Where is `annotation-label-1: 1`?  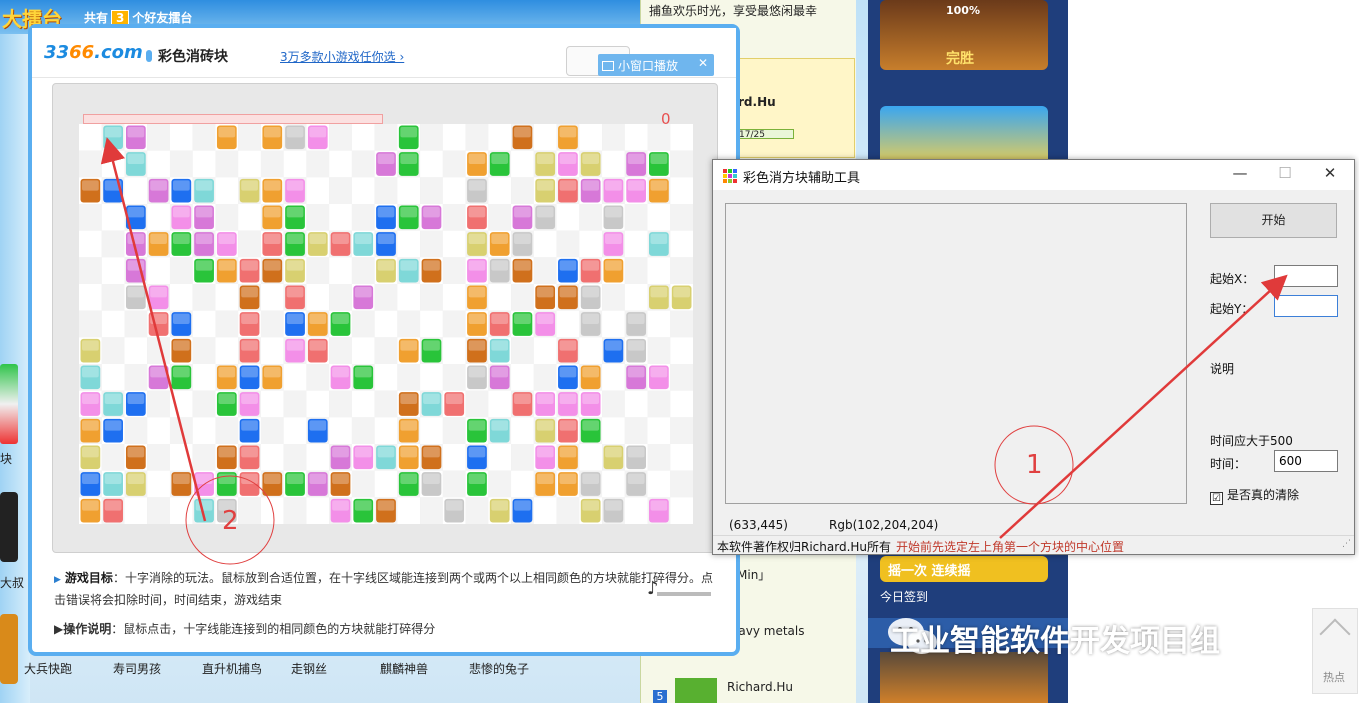
annotation-label-1: 1 is located at coordinates (1034, 465).